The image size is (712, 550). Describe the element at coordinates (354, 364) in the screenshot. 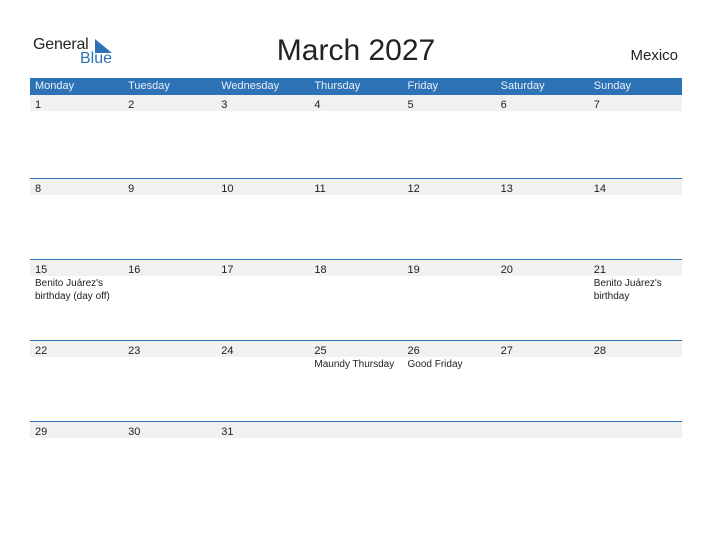

I see `holiday-label: Maundy Thursday` at that location.